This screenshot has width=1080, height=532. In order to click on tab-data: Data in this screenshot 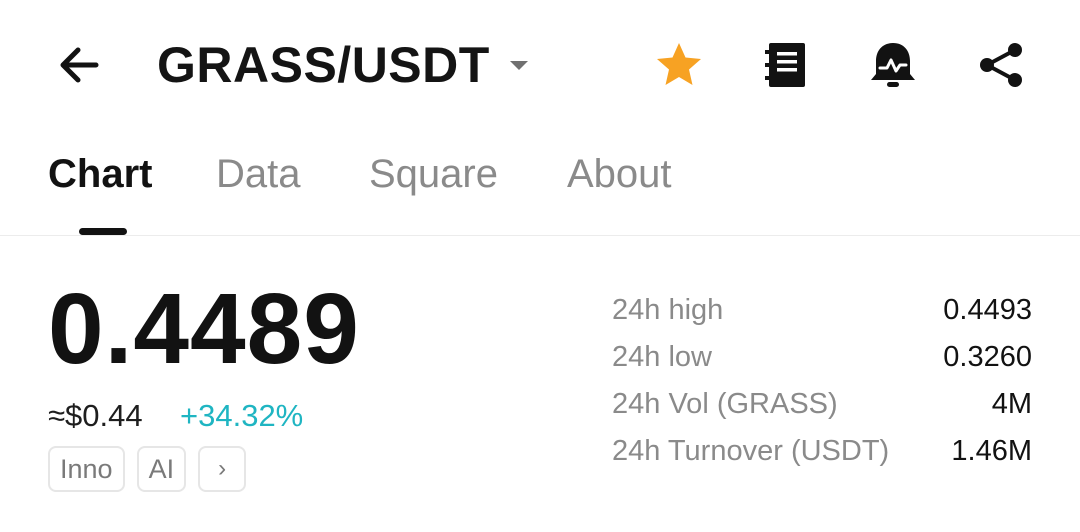, I will do `click(258, 174)`.